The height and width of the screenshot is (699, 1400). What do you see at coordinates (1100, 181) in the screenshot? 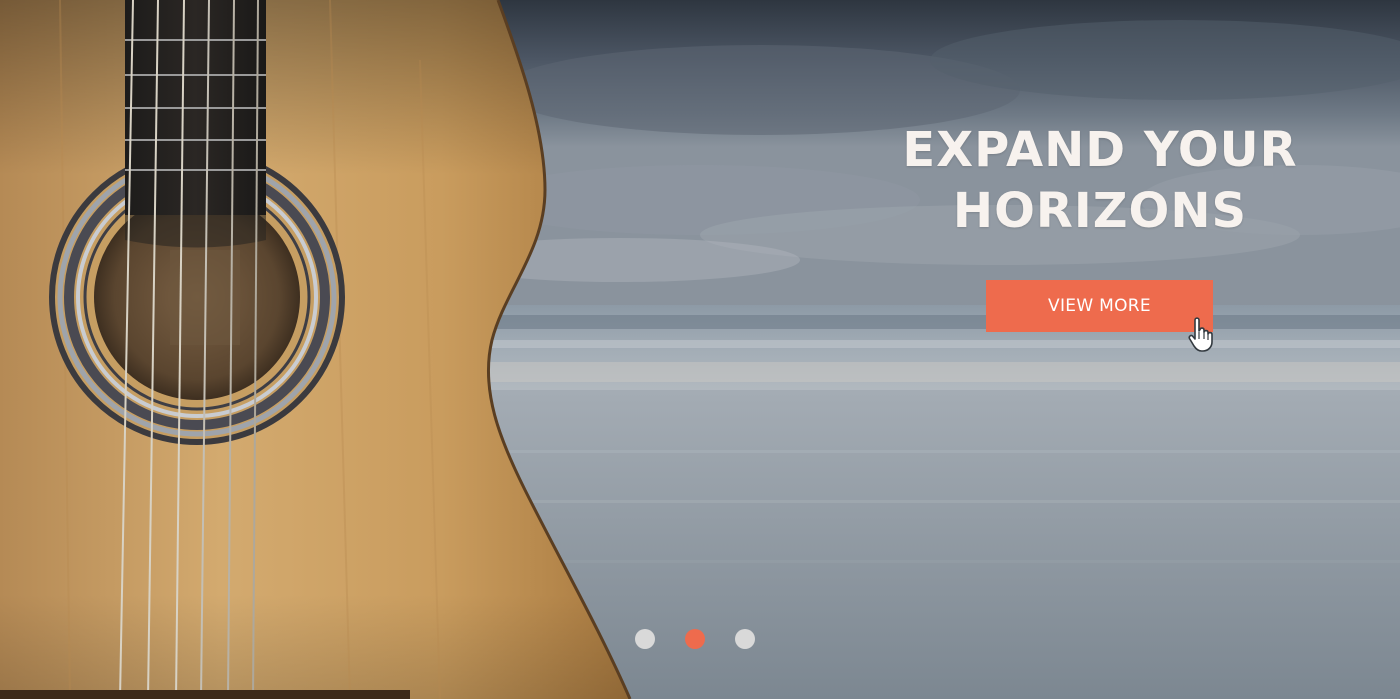
I see `slide-title: EXPAND YOUR HORIZONS` at bounding box center [1100, 181].